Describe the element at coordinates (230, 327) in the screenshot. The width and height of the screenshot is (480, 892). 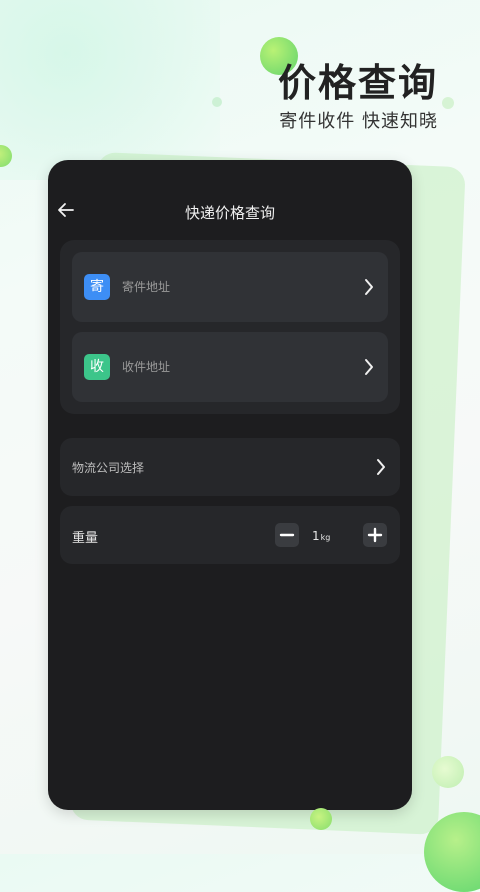
I see `address-panel: 寄 寄件地址 收 收件地址` at that location.